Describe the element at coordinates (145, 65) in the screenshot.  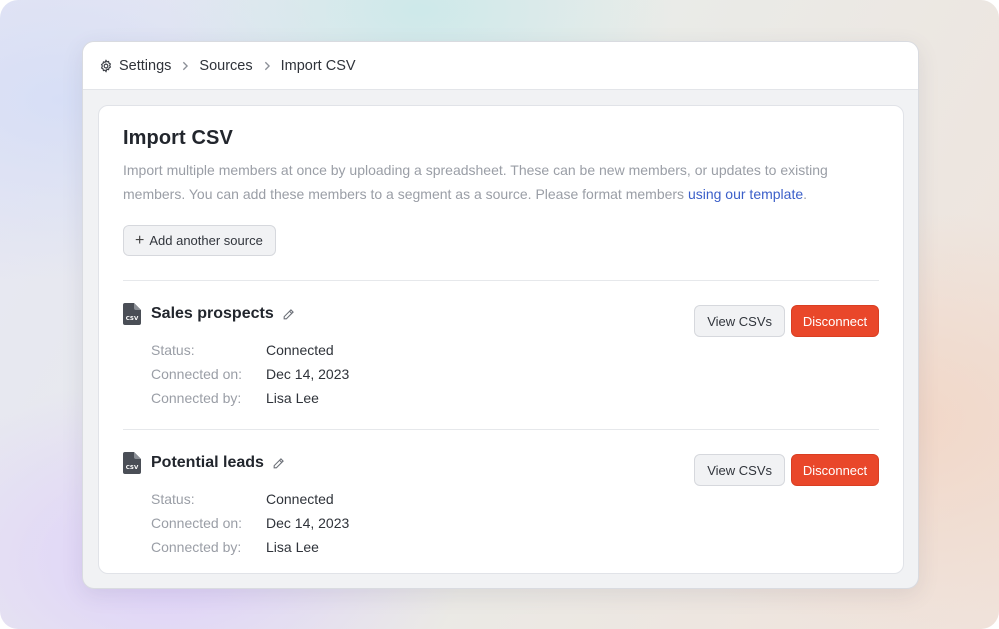
I see `breadcrumb-label: Settings` at that location.